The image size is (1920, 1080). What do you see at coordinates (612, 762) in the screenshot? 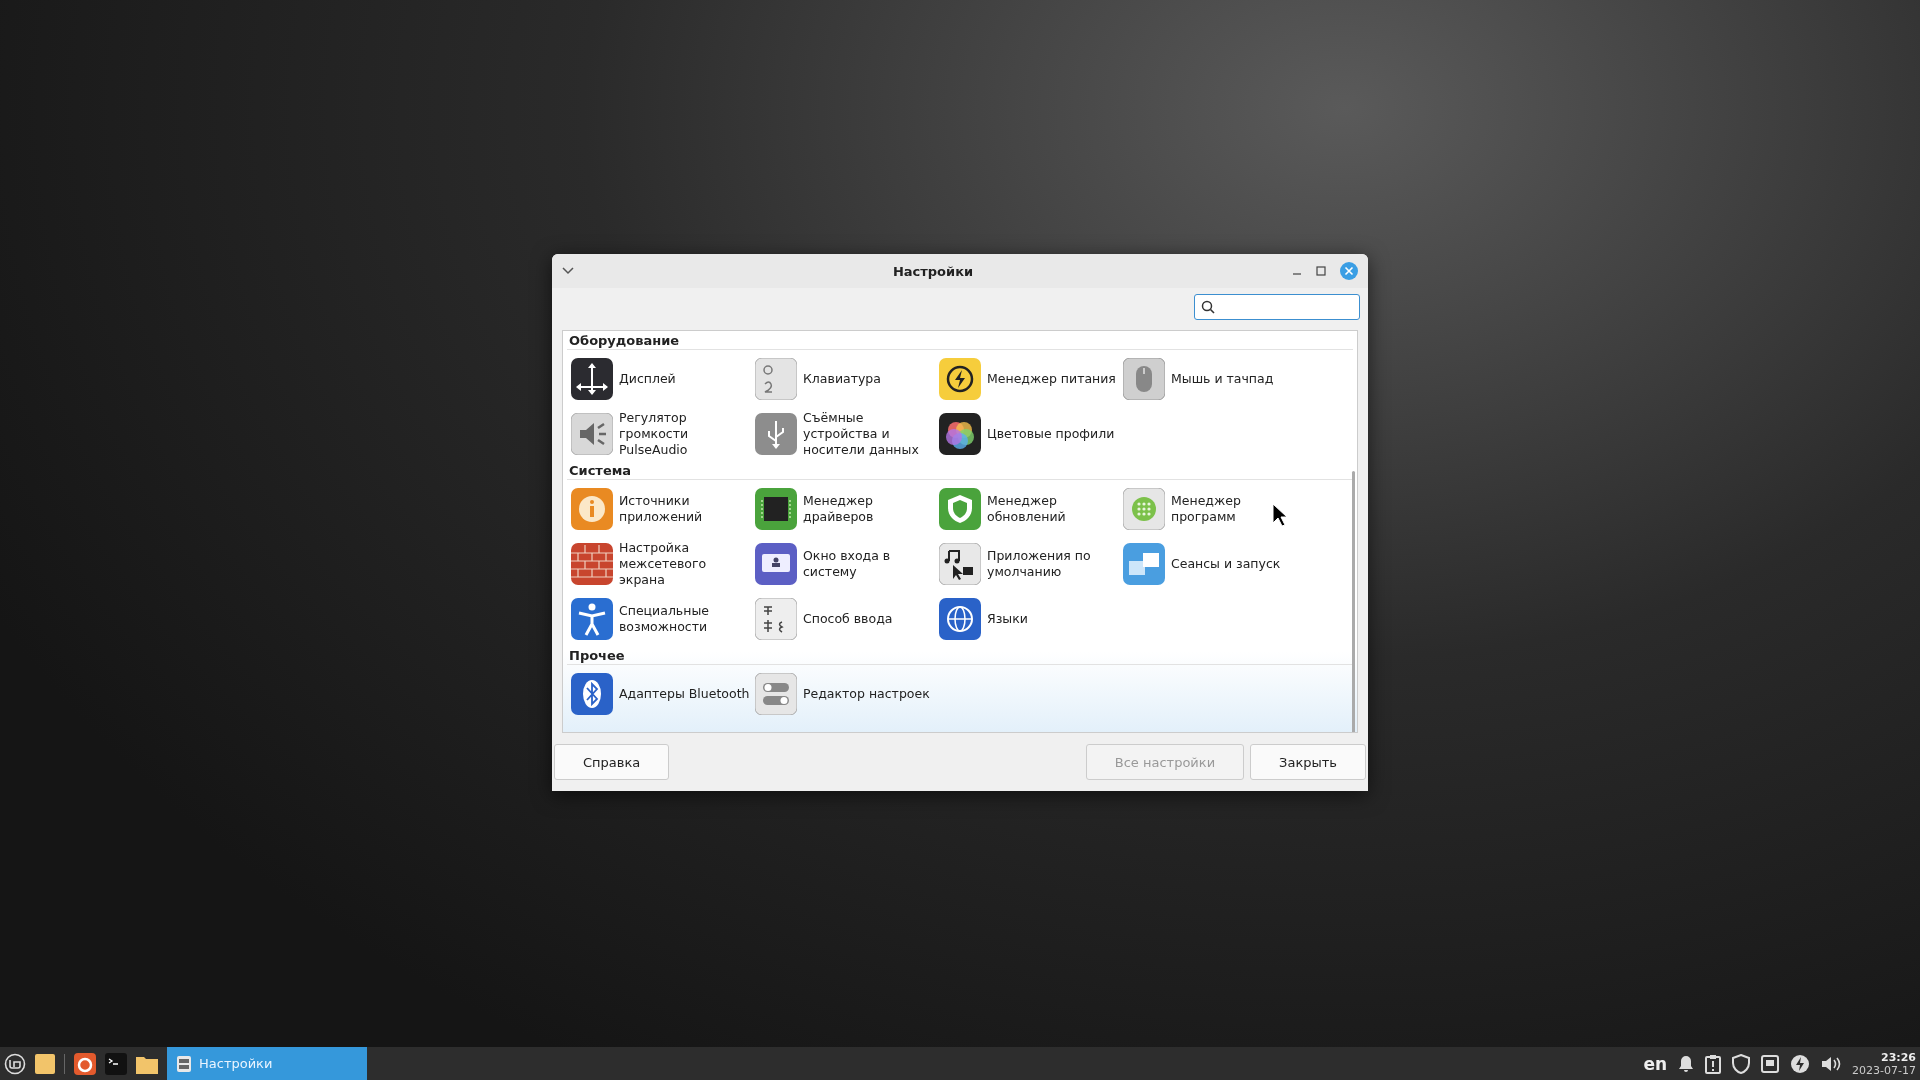
I see `dialog-button: Справка` at bounding box center [612, 762].